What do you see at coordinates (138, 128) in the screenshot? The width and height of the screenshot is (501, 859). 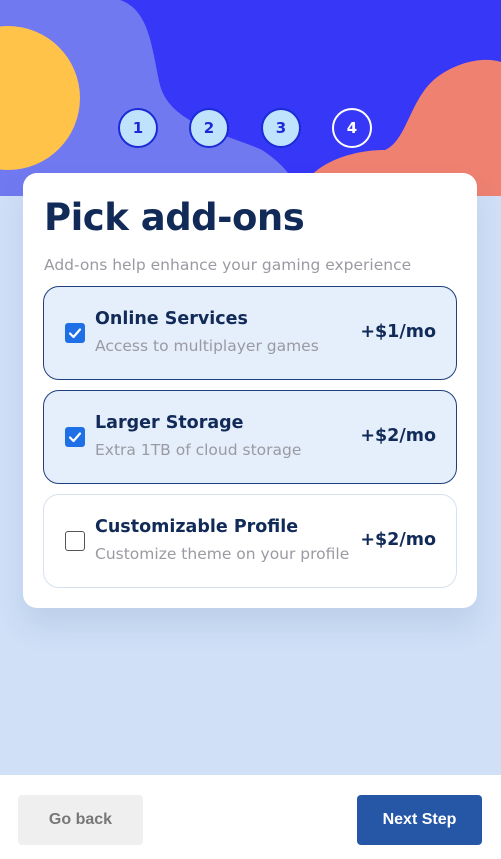 I see `step-1: 1` at bounding box center [138, 128].